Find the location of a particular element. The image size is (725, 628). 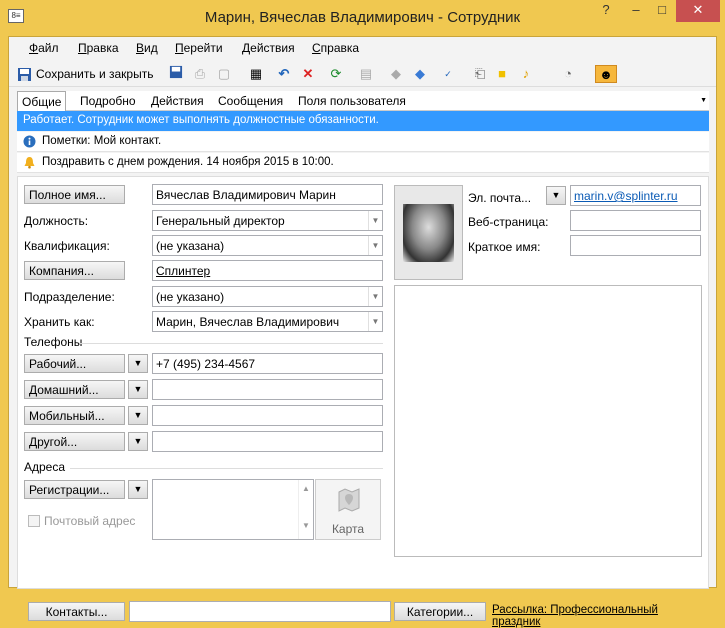

department-label: Подразделение: is located at coordinates (69, 297).